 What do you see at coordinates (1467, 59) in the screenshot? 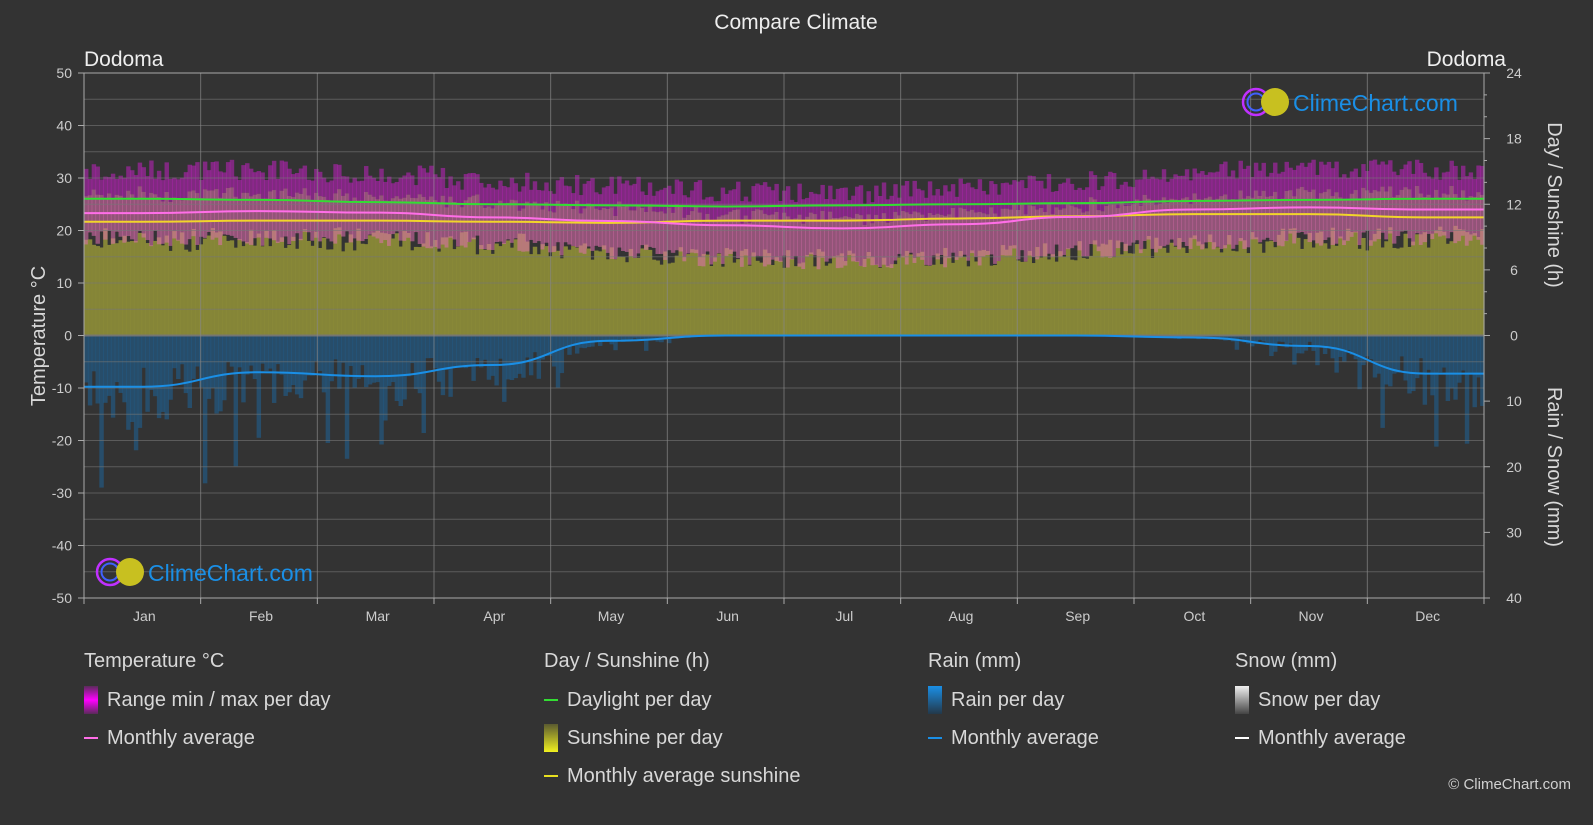
I see `location-right: Dodoma` at bounding box center [1467, 59].